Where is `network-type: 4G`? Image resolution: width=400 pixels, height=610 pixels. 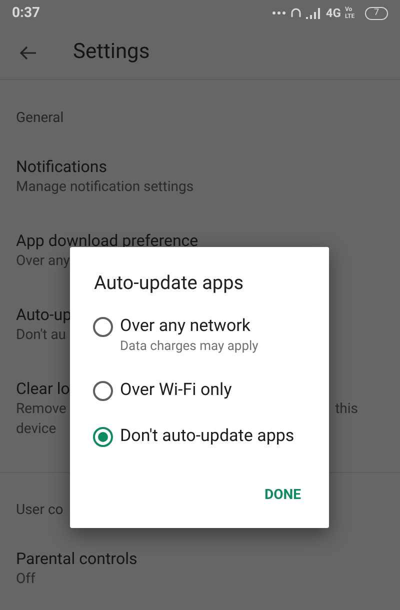 network-type: 4G is located at coordinates (333, 13).